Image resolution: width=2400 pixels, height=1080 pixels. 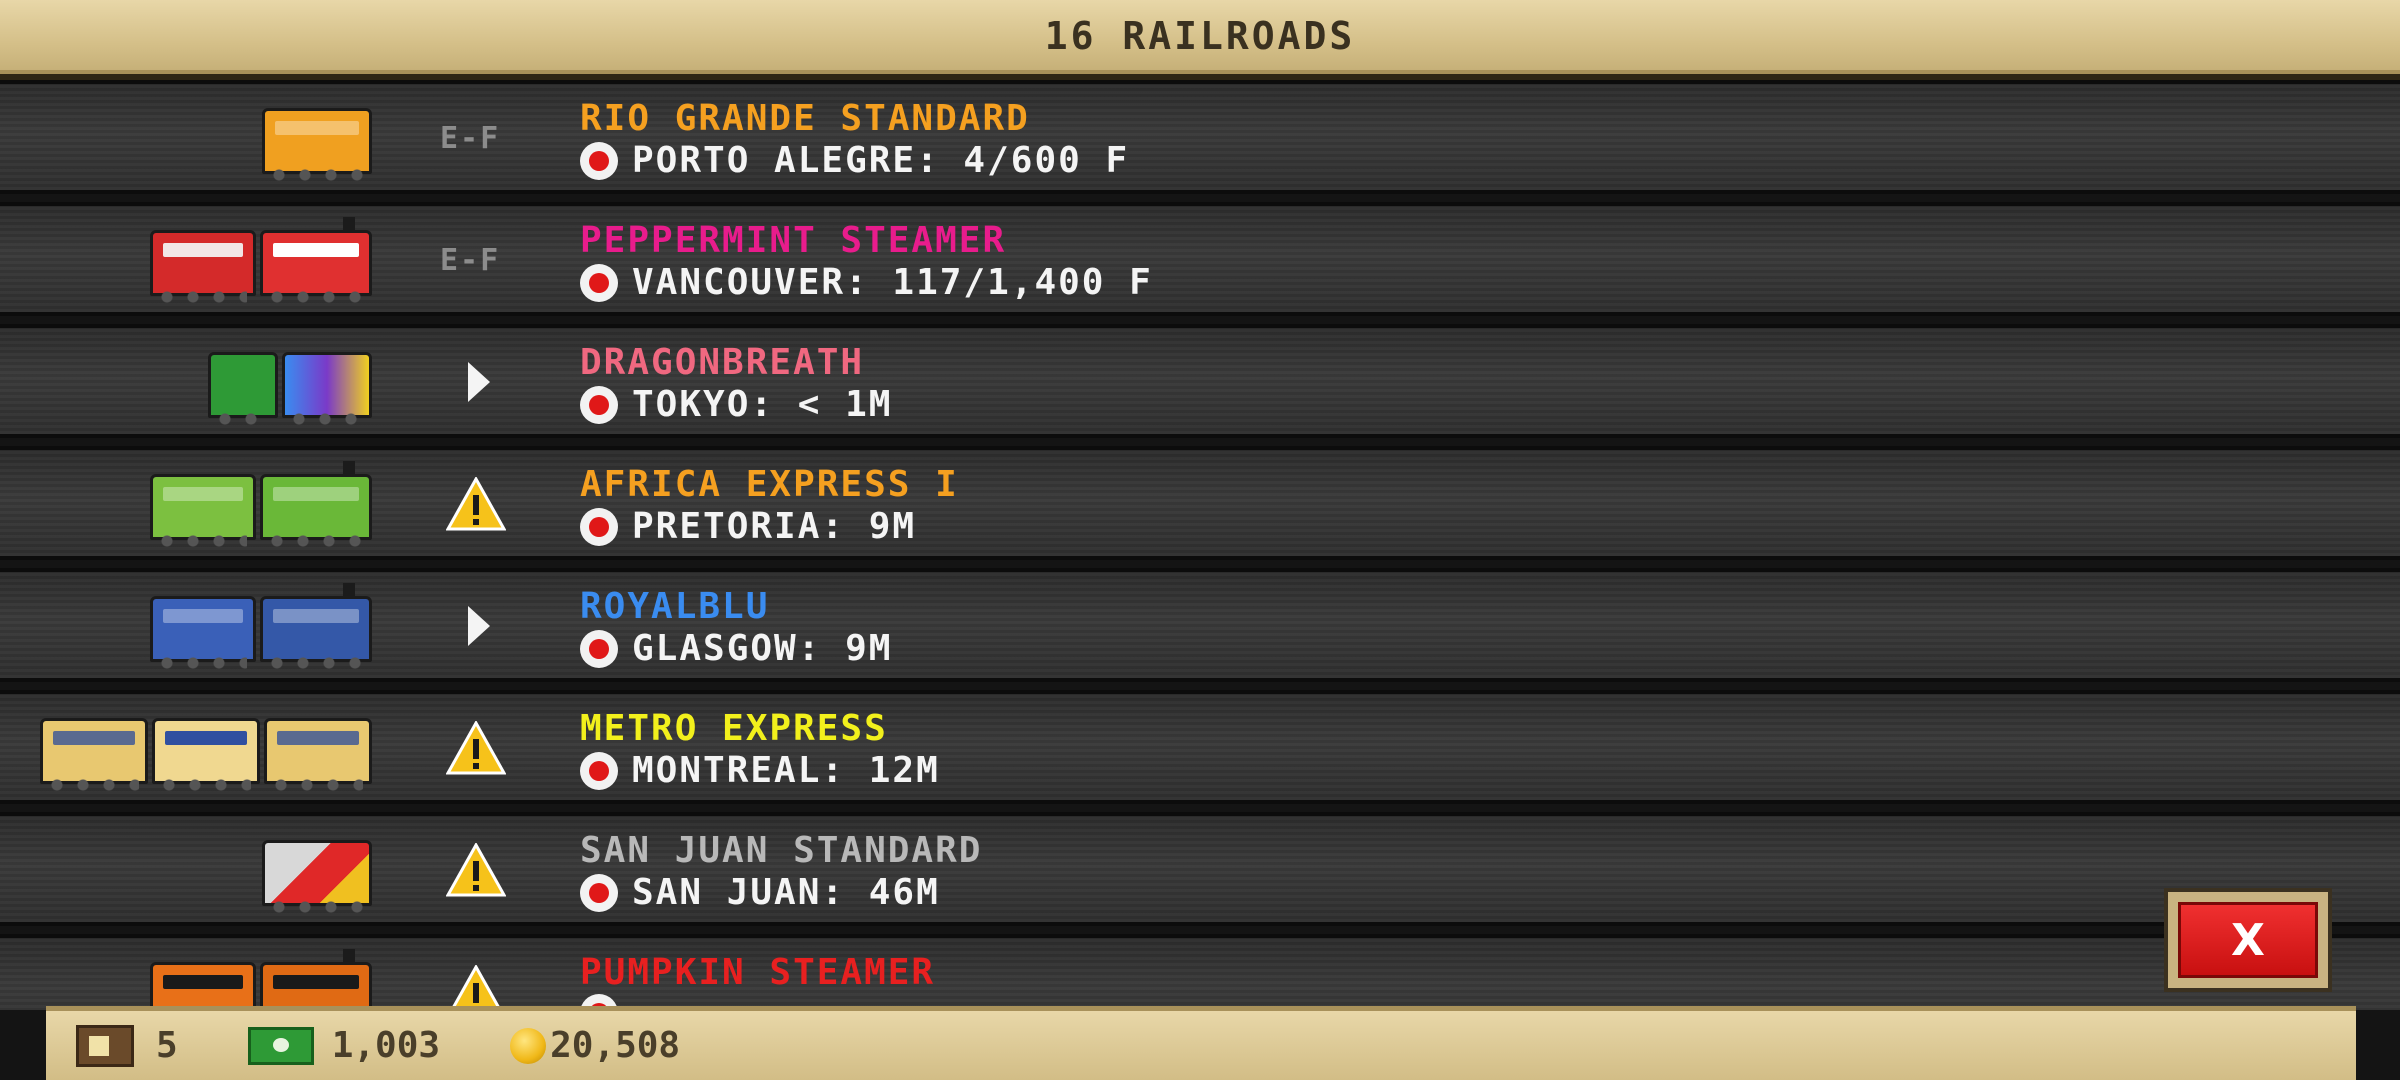 I want to click on railroad-name: AFRICA EXPRESS I, so click(x=769, y=484).